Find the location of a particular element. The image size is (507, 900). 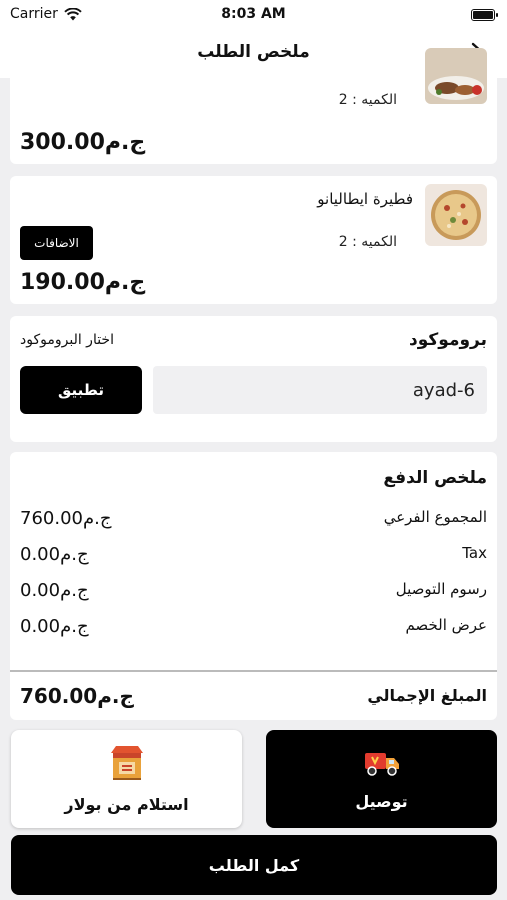

pickup-label: استلام من بولار is located at coordinates (126, 804).